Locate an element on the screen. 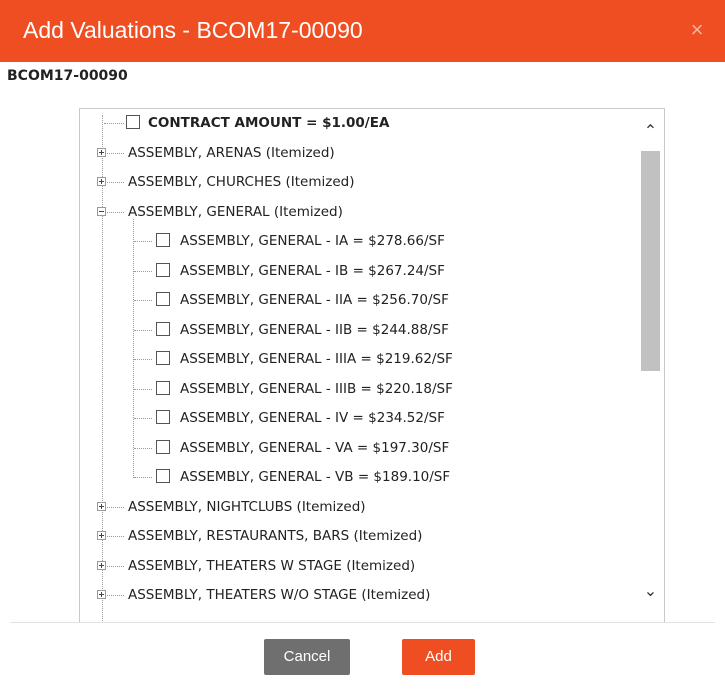 The image size is (725, 695). add-button: Add is located at coordinates (438, 657).